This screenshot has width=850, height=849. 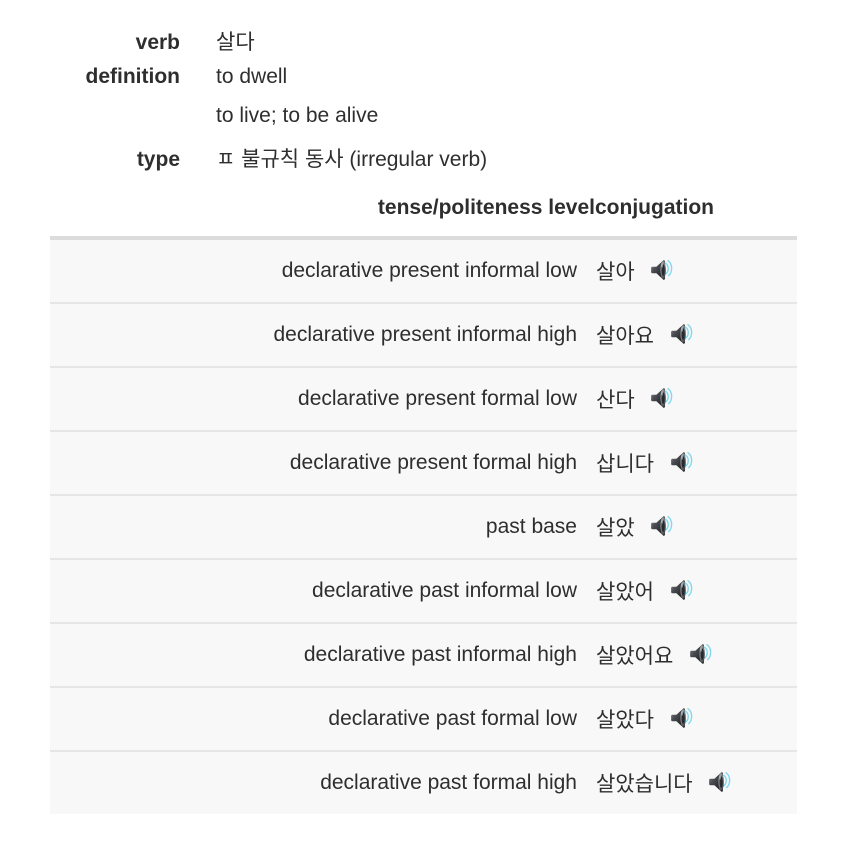 I want to click on table-header: tense/politeness level conjugation, so click(x=423, y=217).